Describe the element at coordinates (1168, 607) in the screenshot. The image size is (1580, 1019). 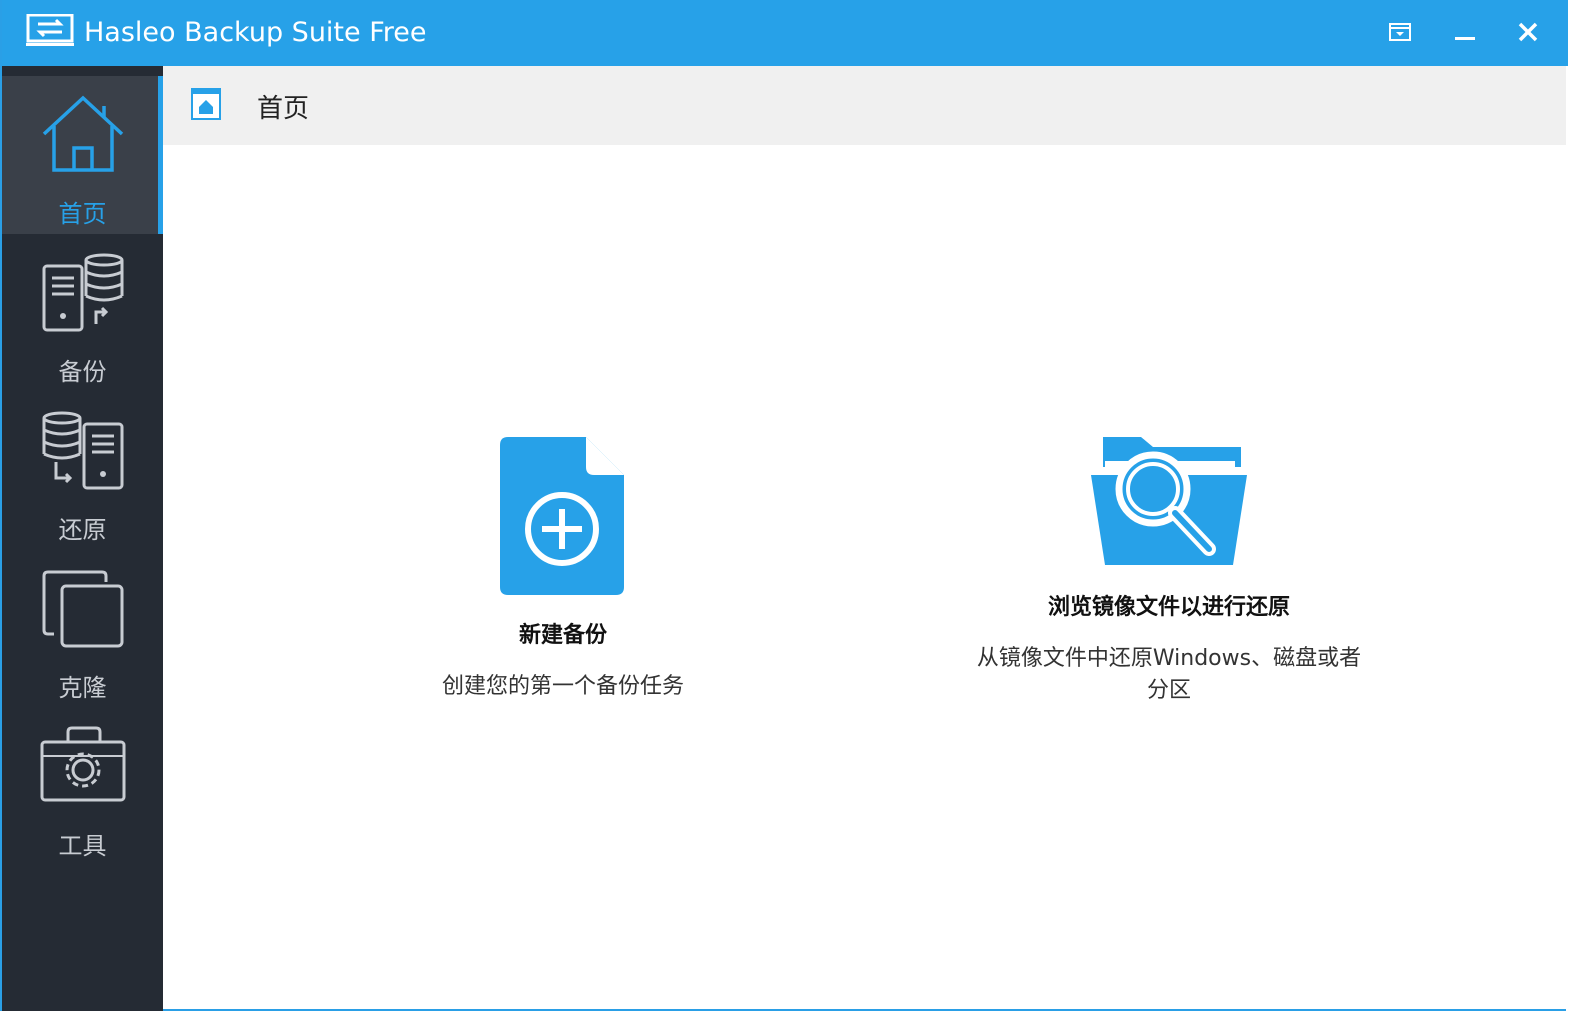
I see `card-title: 浏览镜像文件以进行还原` at that location.